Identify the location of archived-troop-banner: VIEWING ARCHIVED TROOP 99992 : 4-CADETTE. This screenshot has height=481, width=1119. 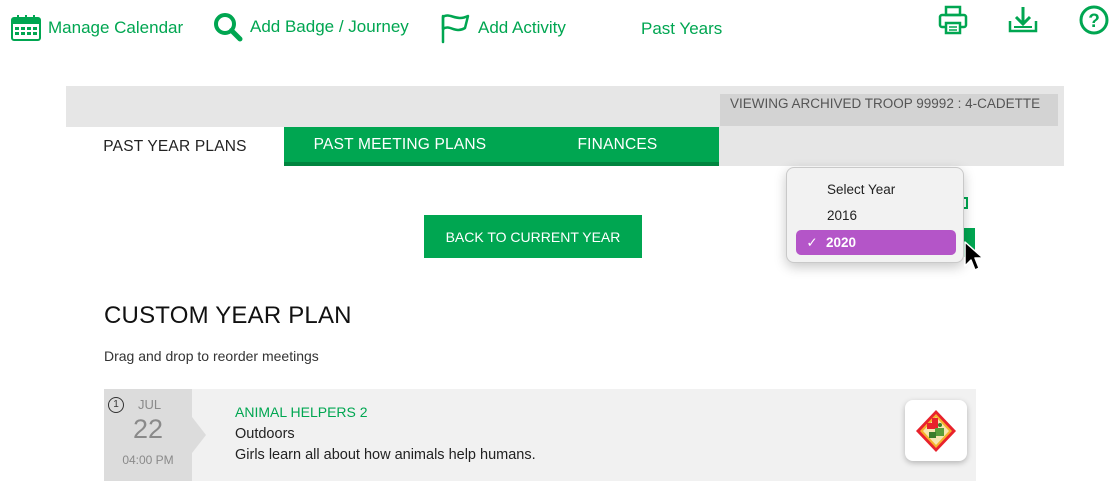
(889, 110).